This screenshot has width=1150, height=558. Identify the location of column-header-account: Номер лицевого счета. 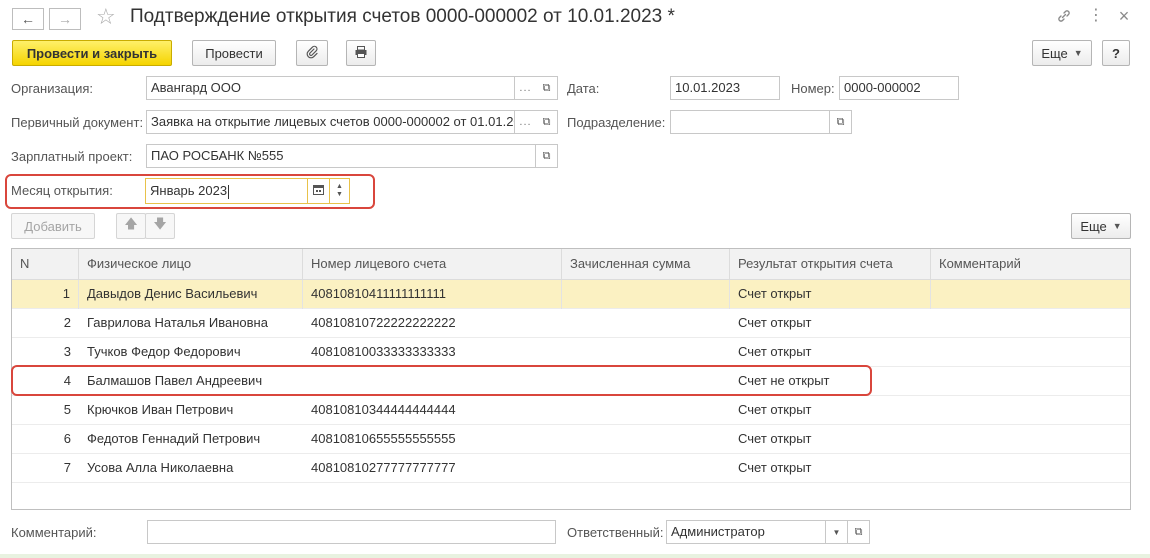
(432, 264).